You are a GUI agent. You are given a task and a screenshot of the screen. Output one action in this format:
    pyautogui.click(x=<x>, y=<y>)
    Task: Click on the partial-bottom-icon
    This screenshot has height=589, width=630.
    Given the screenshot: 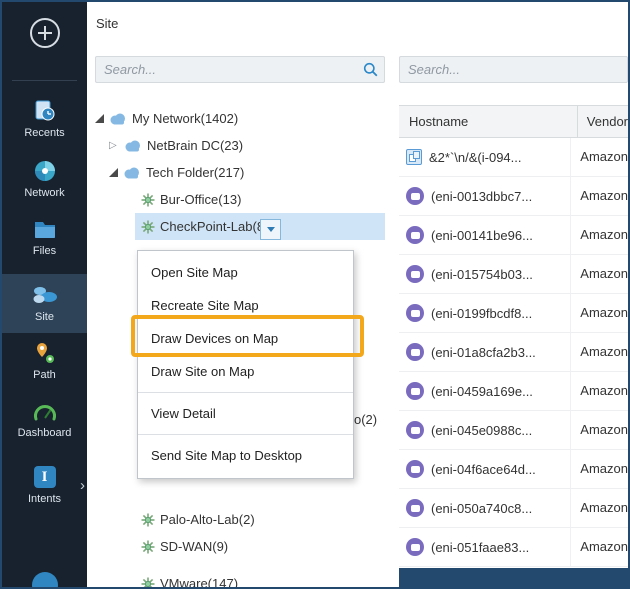 What is the action you would take?
    pyautogui.click(x=44, y=579)
    